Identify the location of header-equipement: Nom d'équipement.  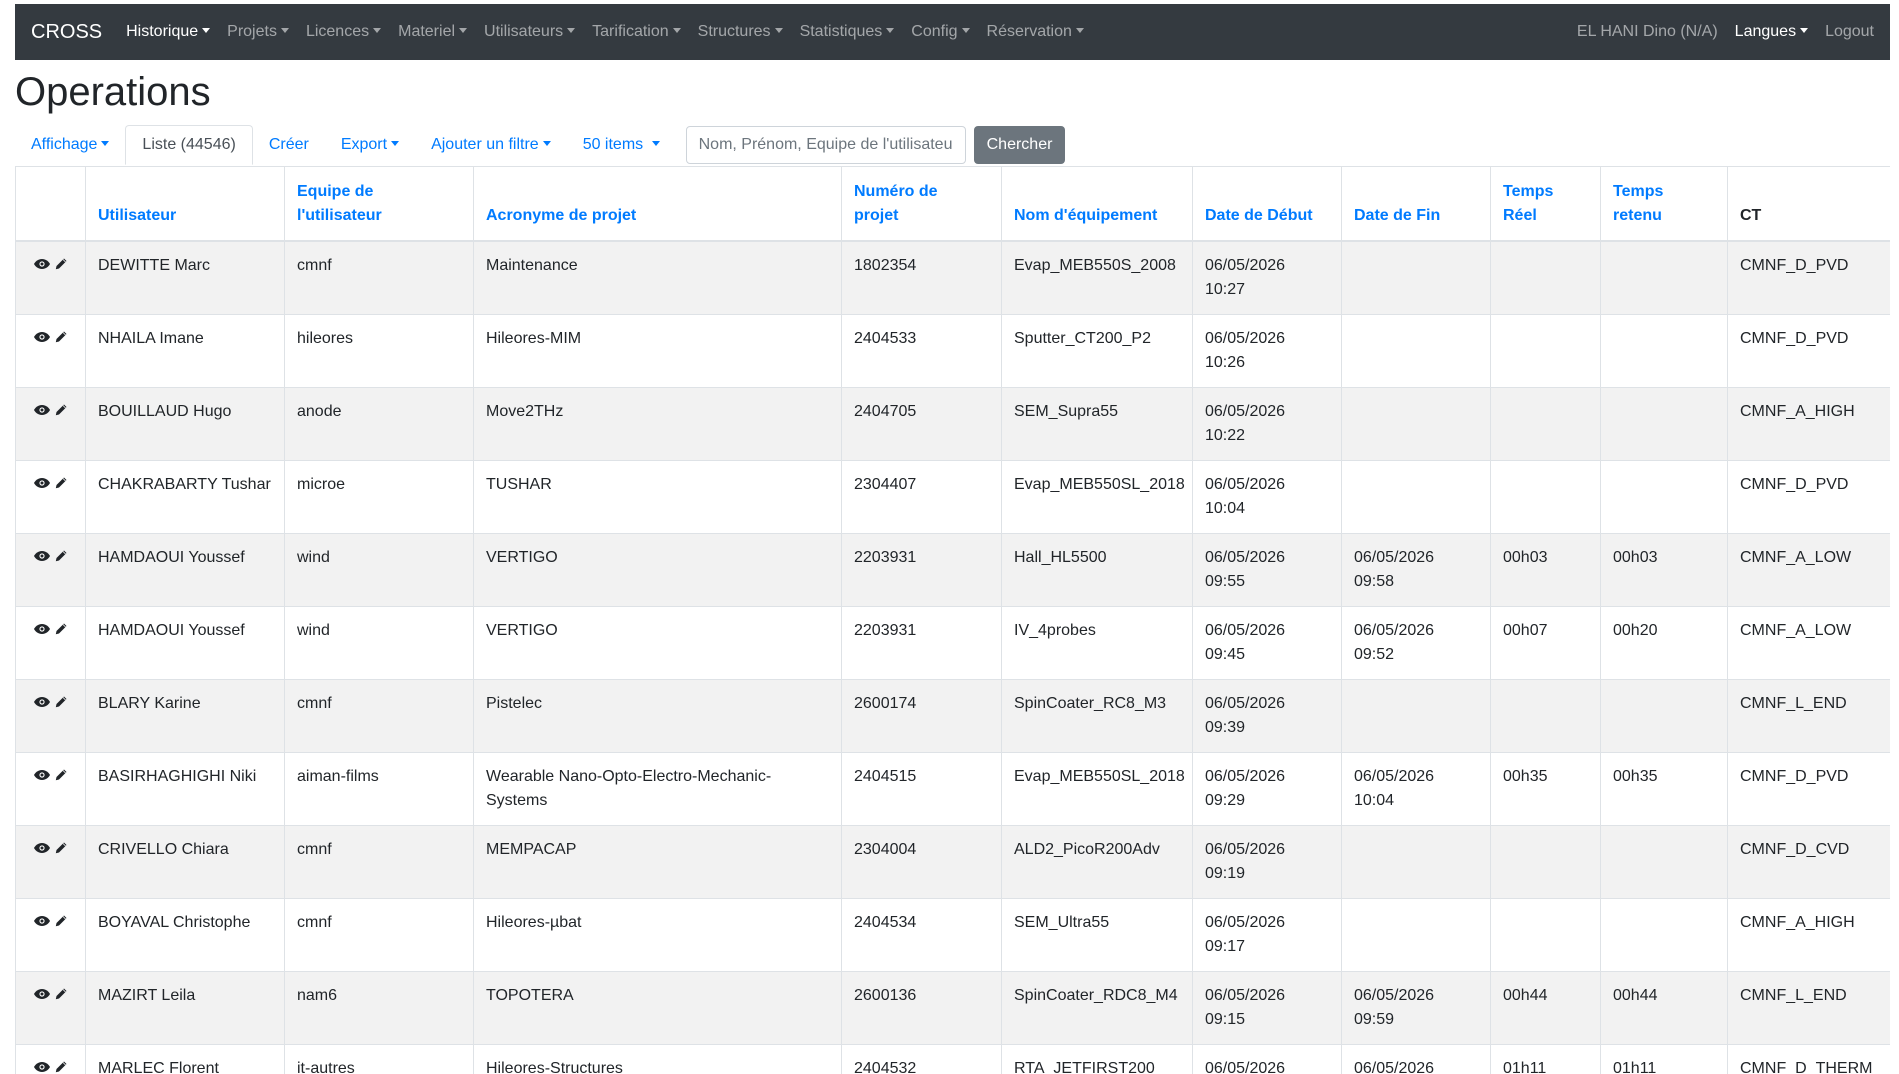
(1097, 204).